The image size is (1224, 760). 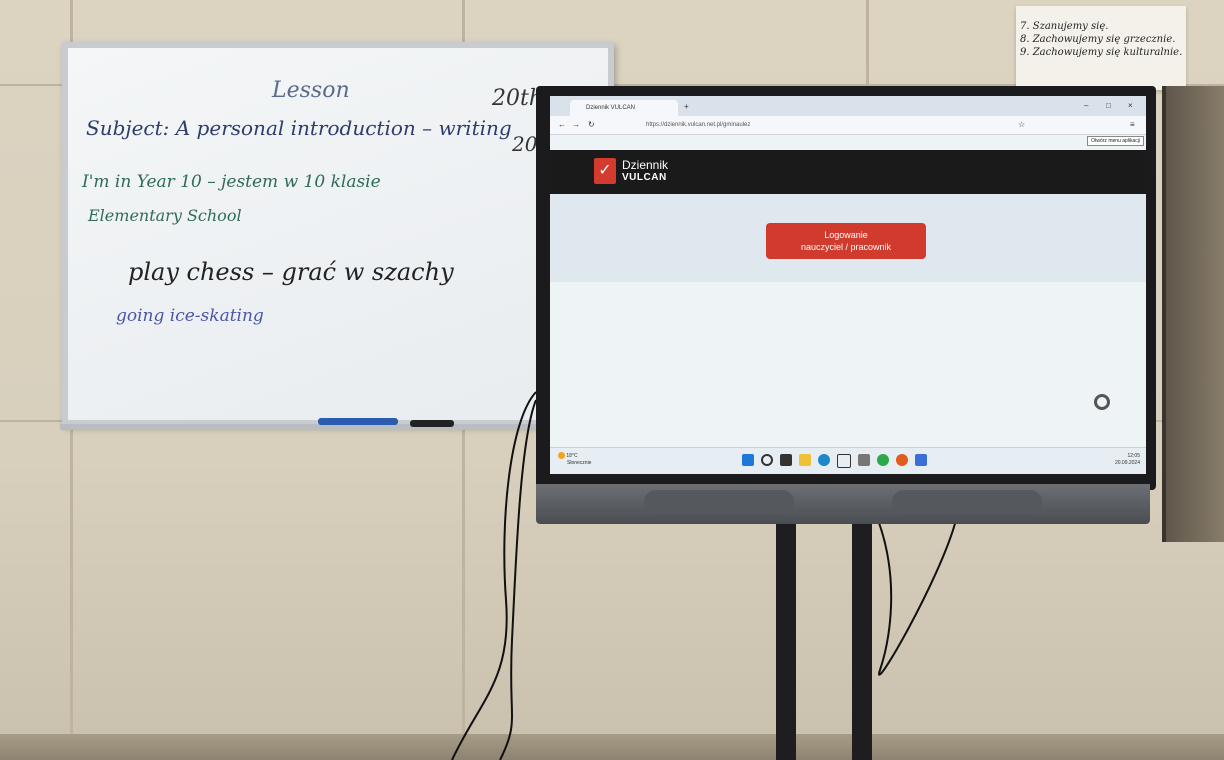 What do you see at coordinates (921, 460) in the screenshot?
I see `settings-app-icon` at bounding box center [921, 460].